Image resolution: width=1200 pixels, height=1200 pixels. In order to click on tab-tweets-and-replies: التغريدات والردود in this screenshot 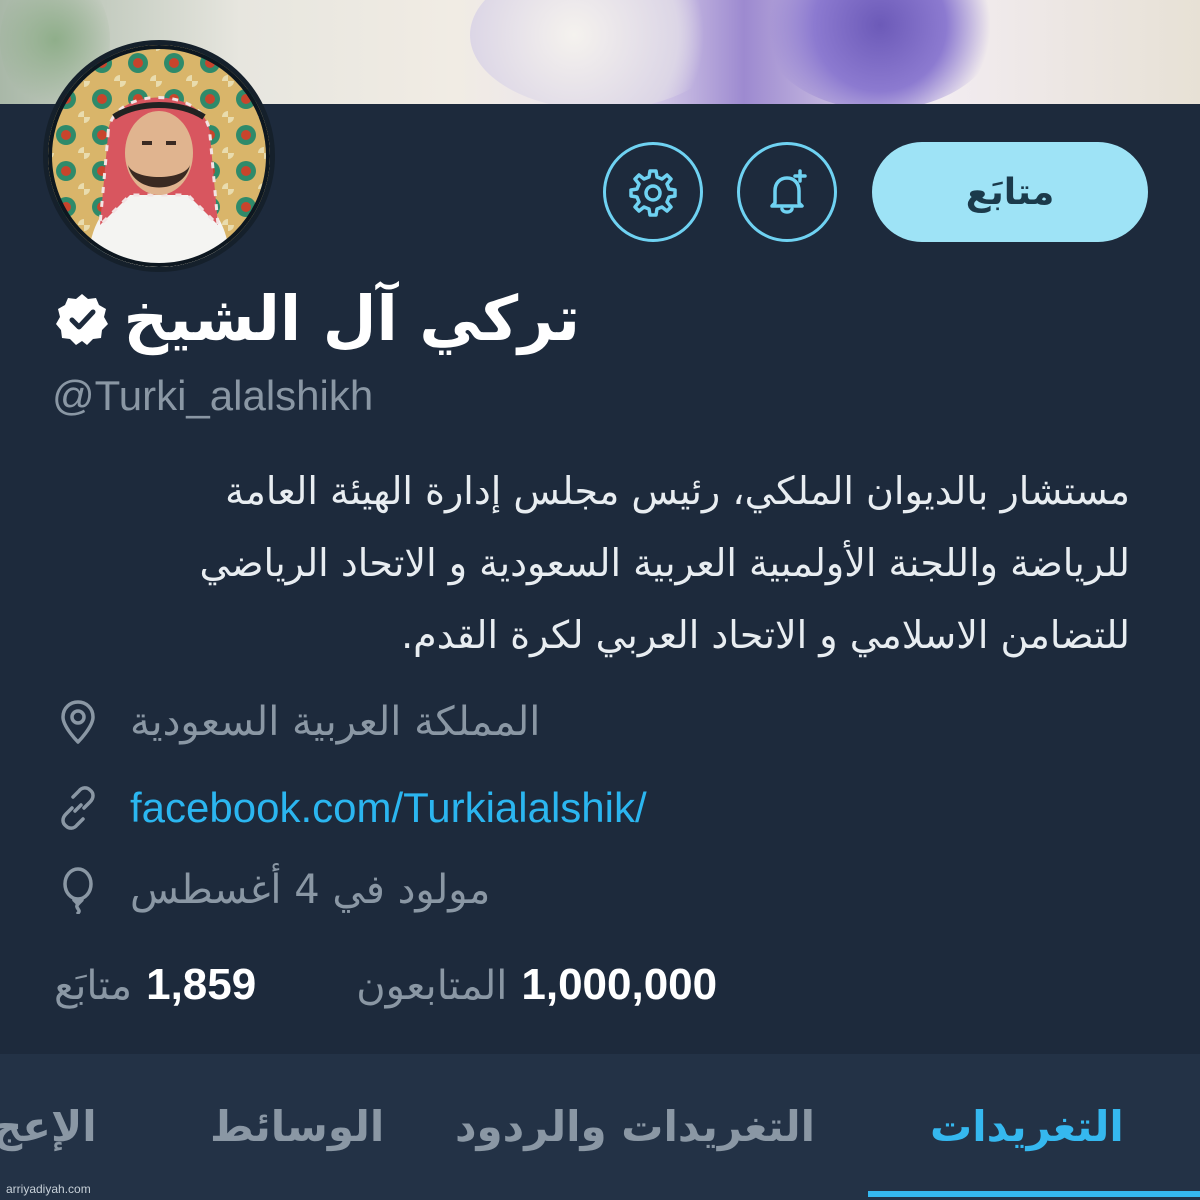, I will do `click(635, 1126)`.